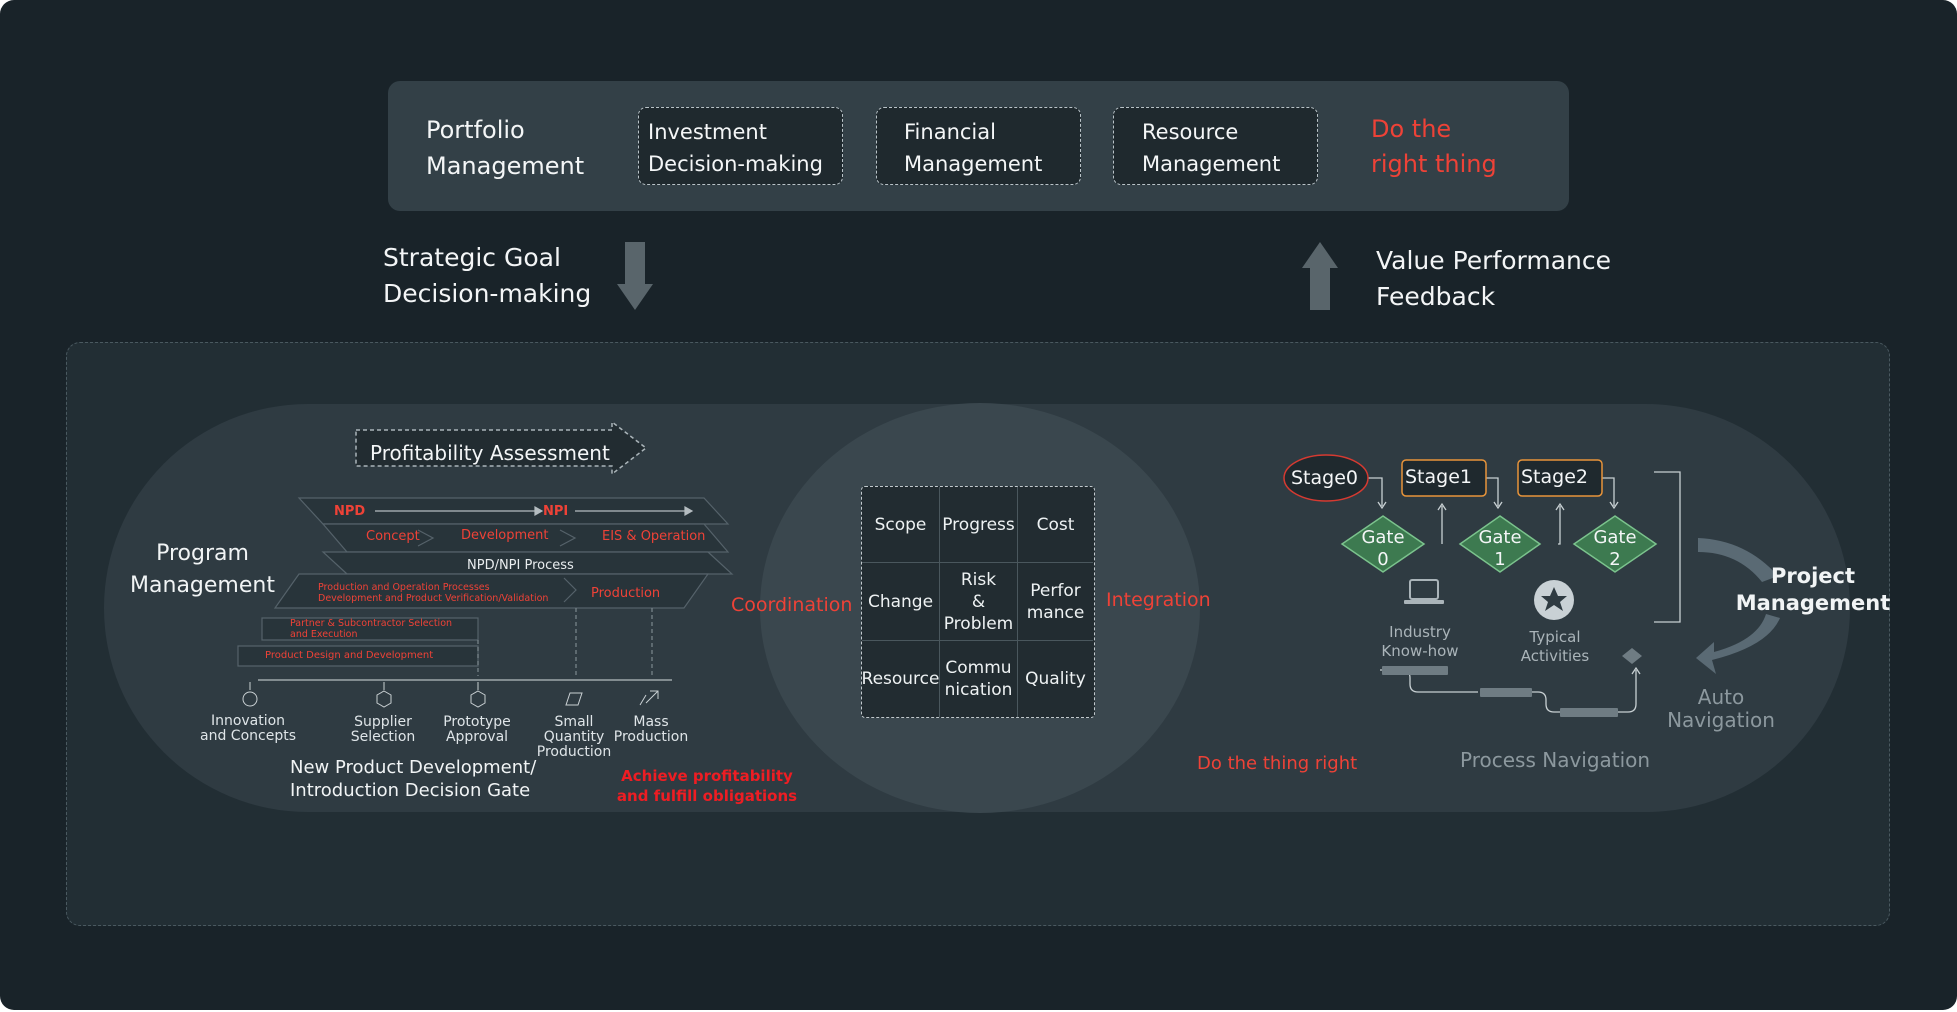  Describe the element at coordinates (901, 525) in the screenshot. I see `grid-cell-scope: Scope` at that location.